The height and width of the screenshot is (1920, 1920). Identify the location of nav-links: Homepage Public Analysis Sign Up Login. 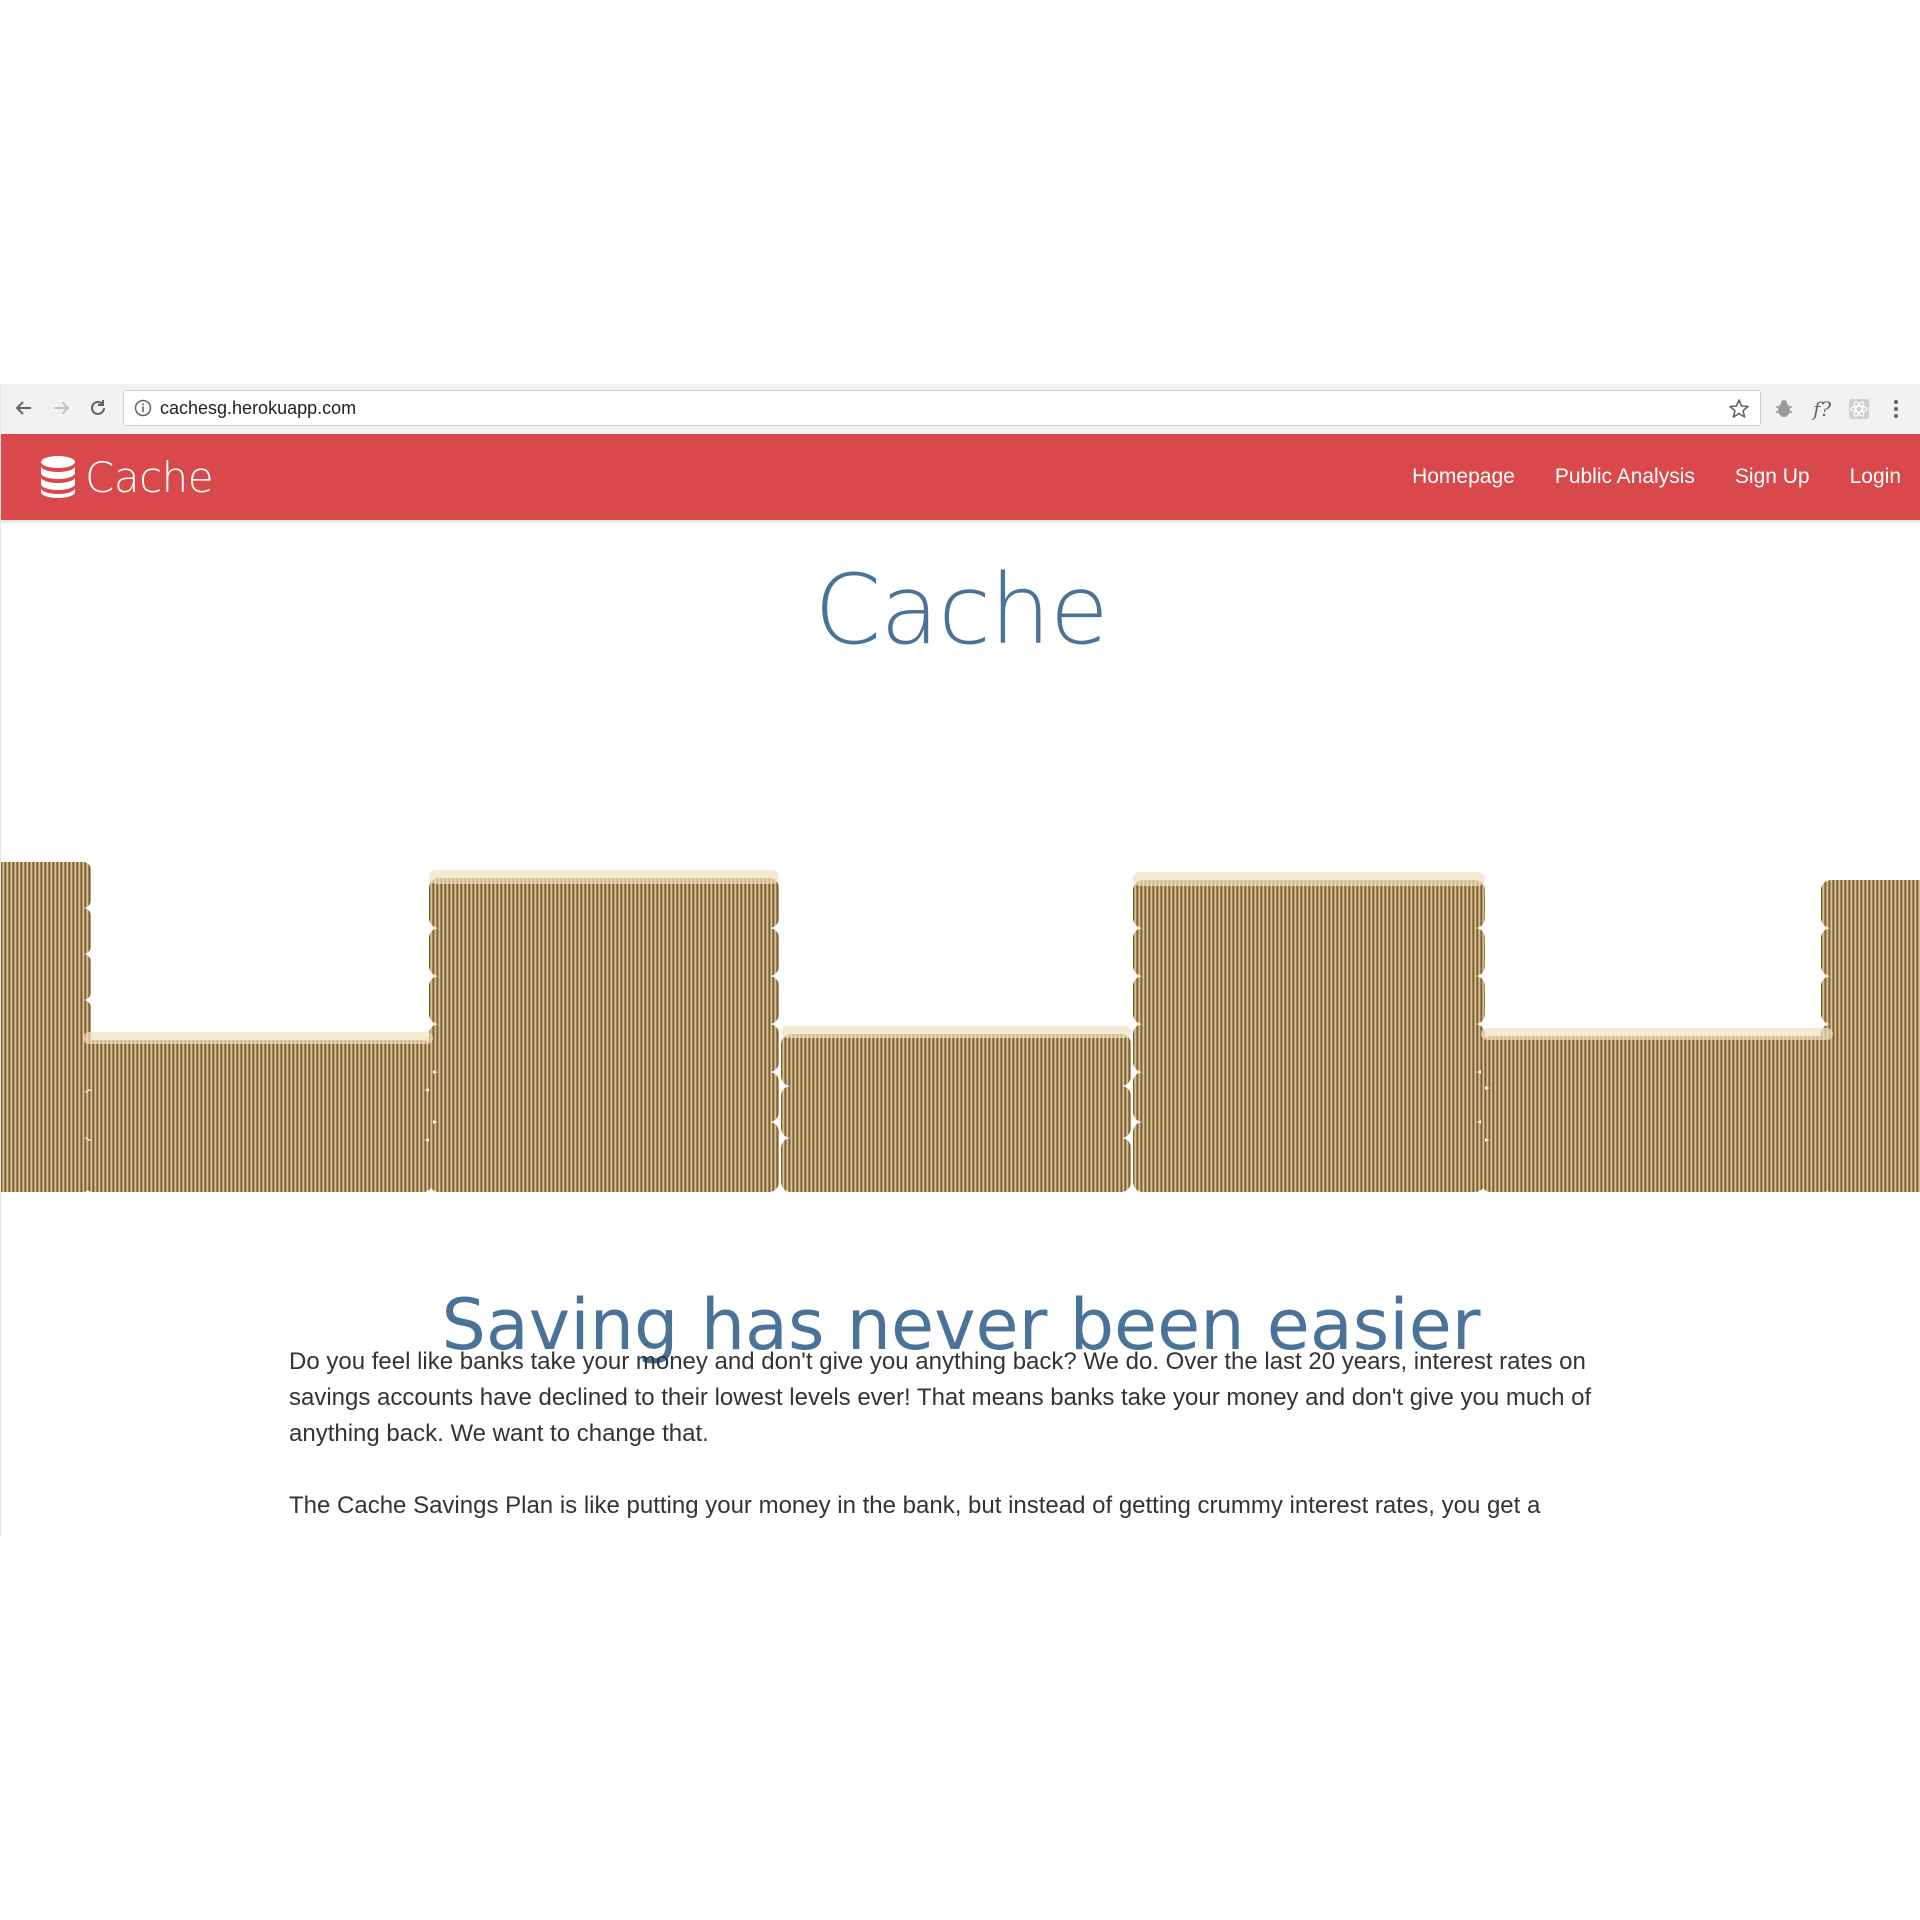
(1636, 477).